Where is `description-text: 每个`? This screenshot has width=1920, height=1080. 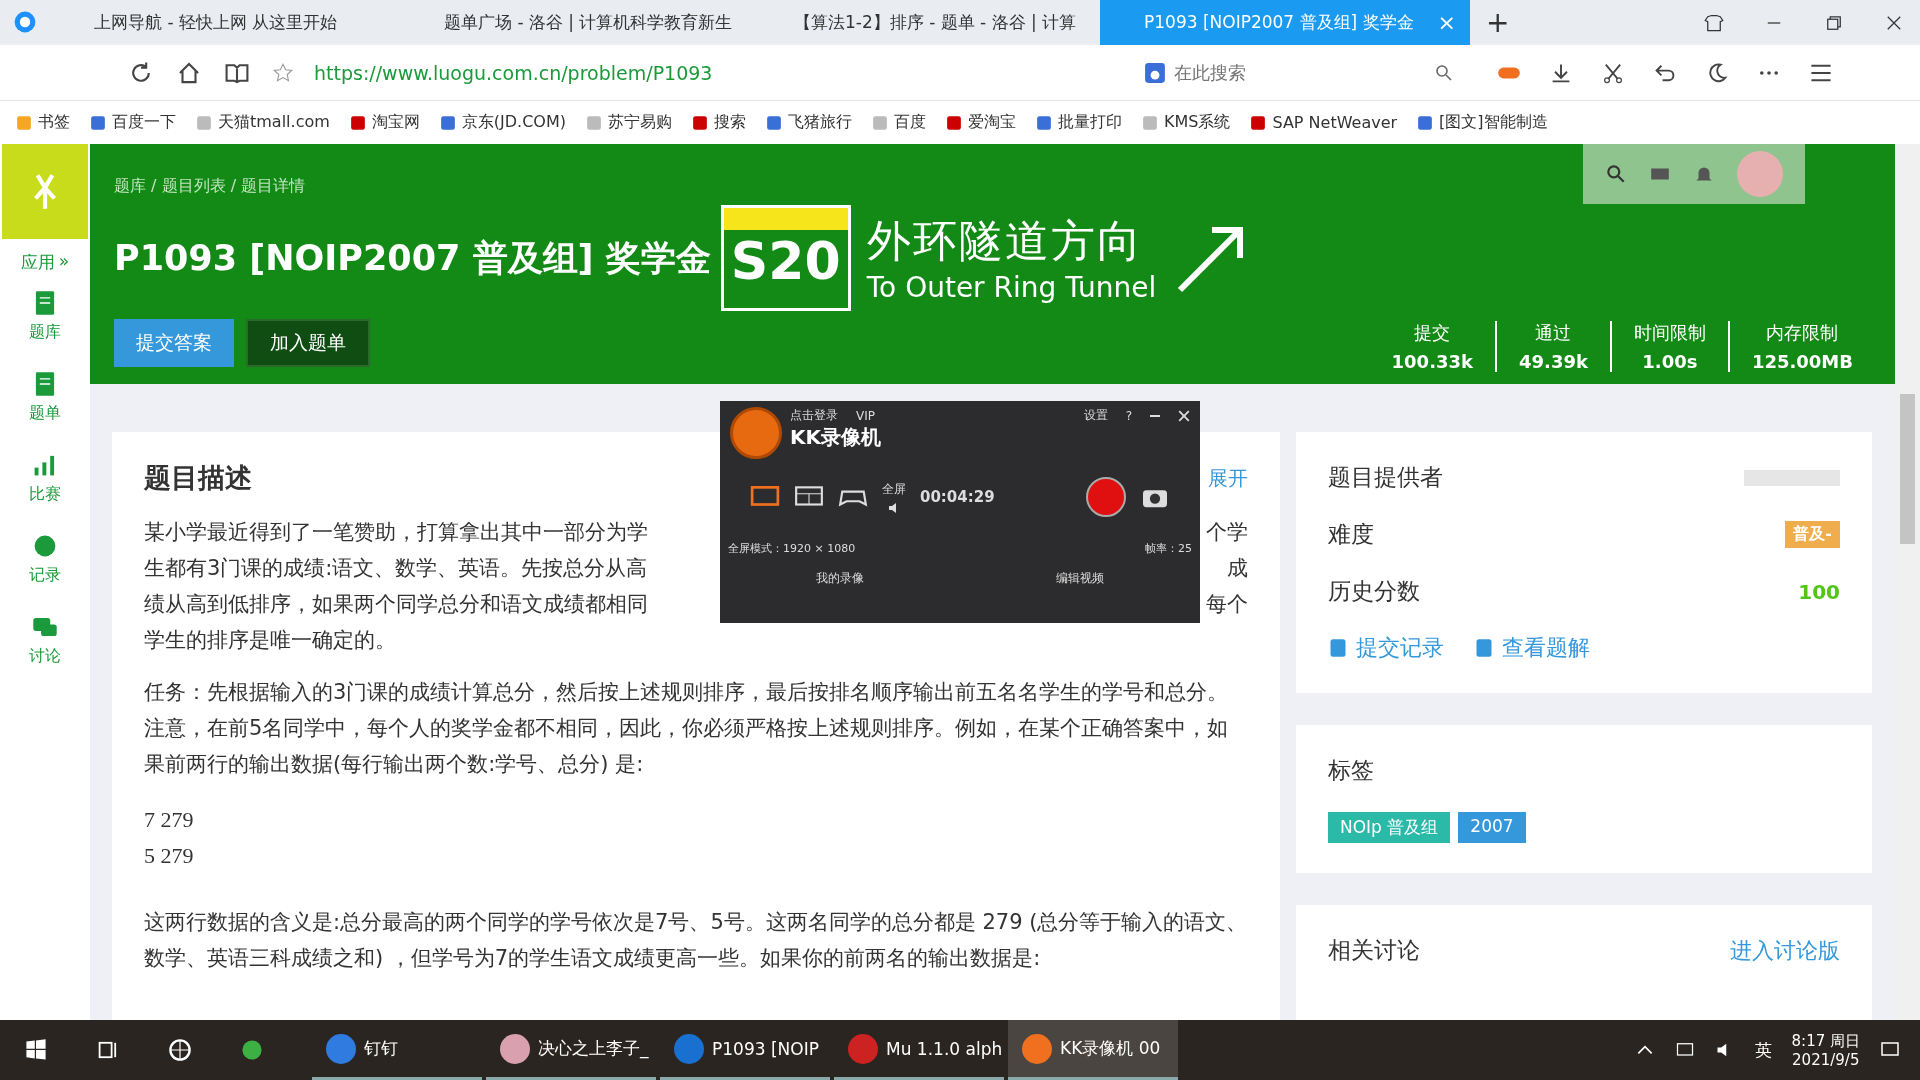 description-text: 每个 is located at coordinates (1227, 604).